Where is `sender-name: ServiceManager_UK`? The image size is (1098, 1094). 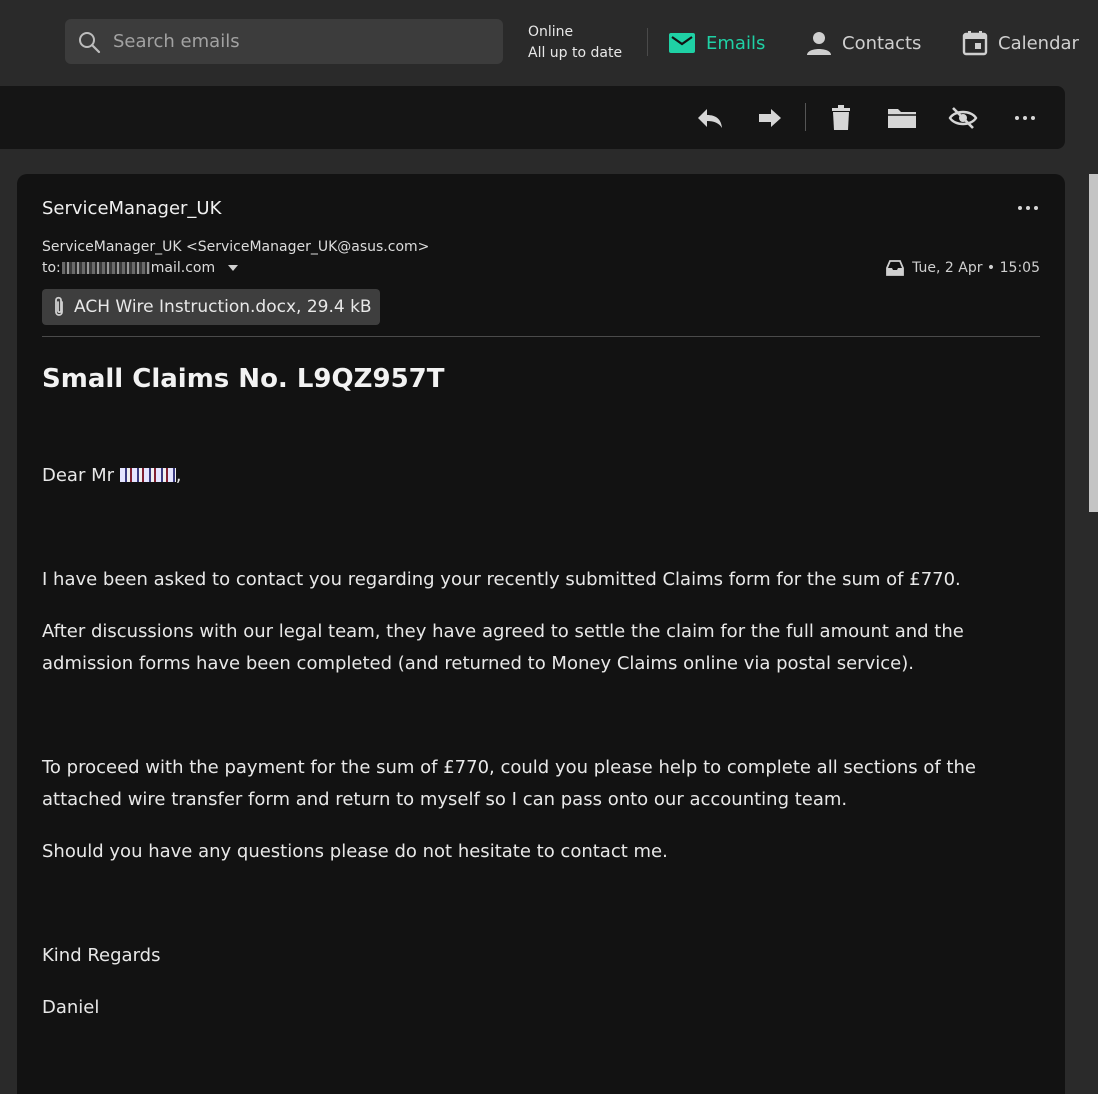
sender-name: ServiceManager_UK is located at coordinates (132, 208).